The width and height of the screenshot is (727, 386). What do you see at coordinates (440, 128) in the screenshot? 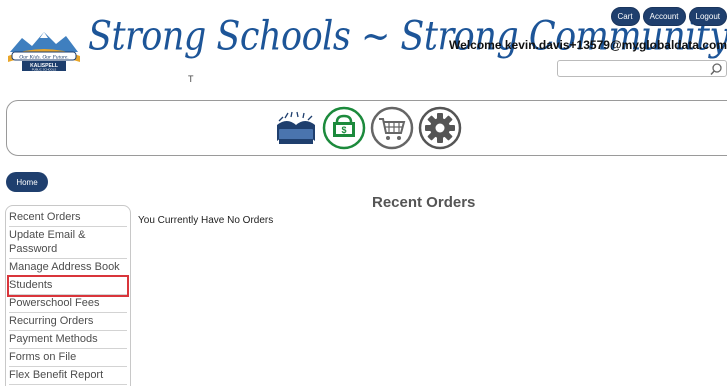
I see `gear-icon` at bounding box center [440, 128].